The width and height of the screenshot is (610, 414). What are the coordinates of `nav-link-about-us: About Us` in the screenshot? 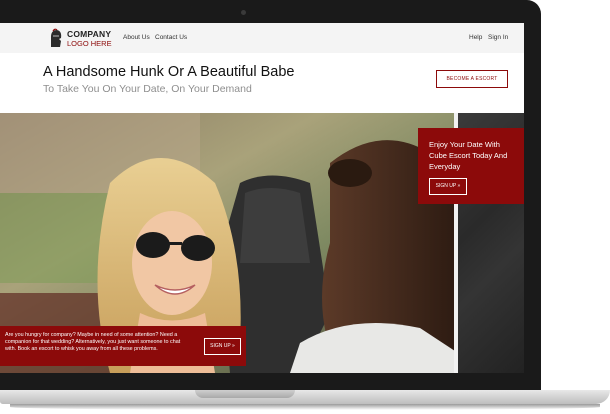 It's located at (136, 37).